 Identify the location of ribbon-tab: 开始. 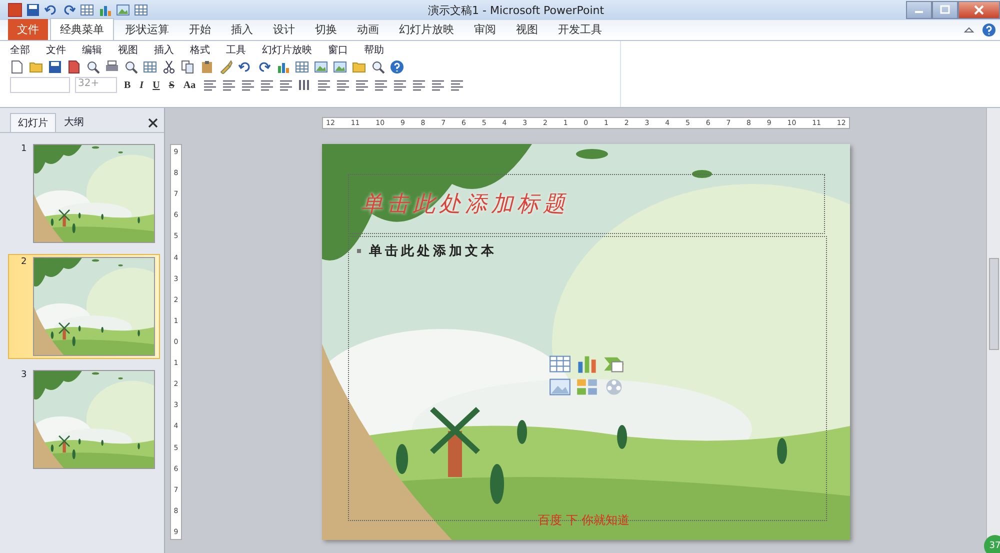
(200, 29).